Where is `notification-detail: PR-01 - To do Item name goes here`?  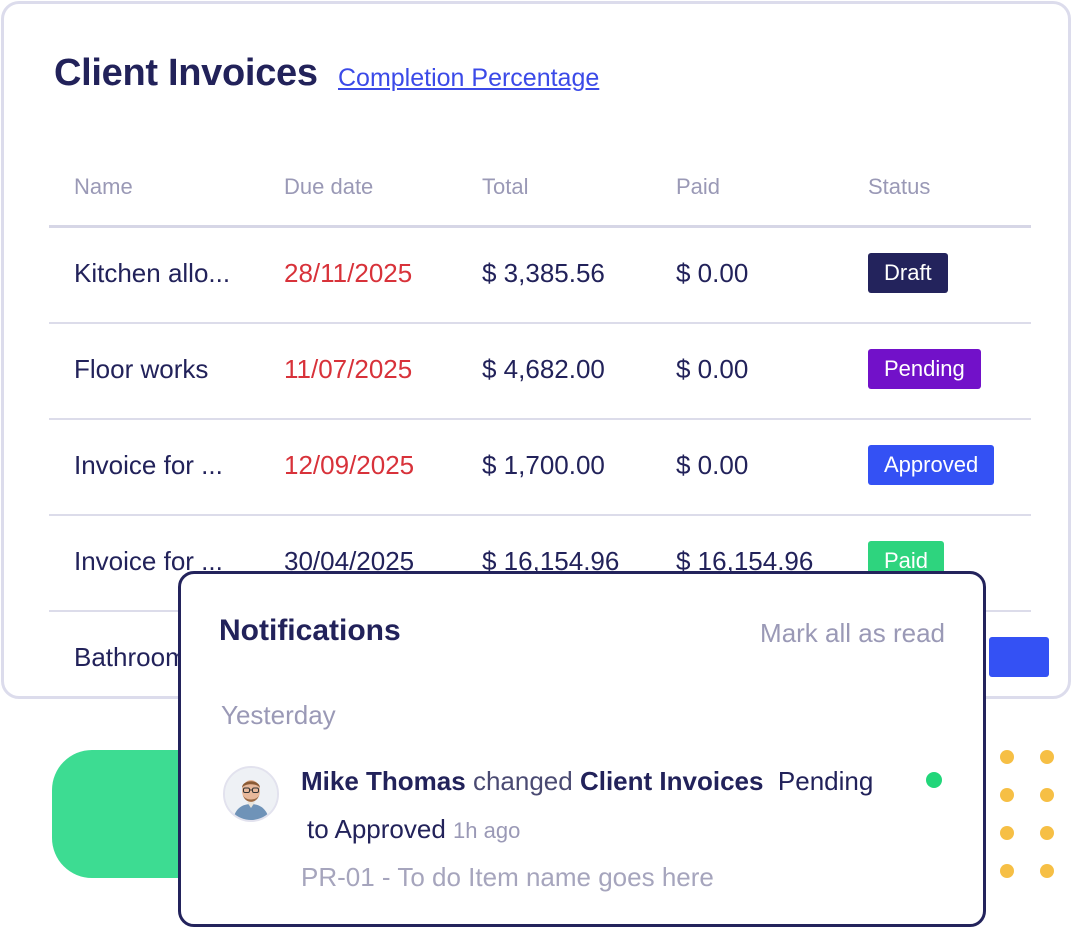 notification-detail: PR-01 - To do Item name goes here is located at coordinates (507, 877).